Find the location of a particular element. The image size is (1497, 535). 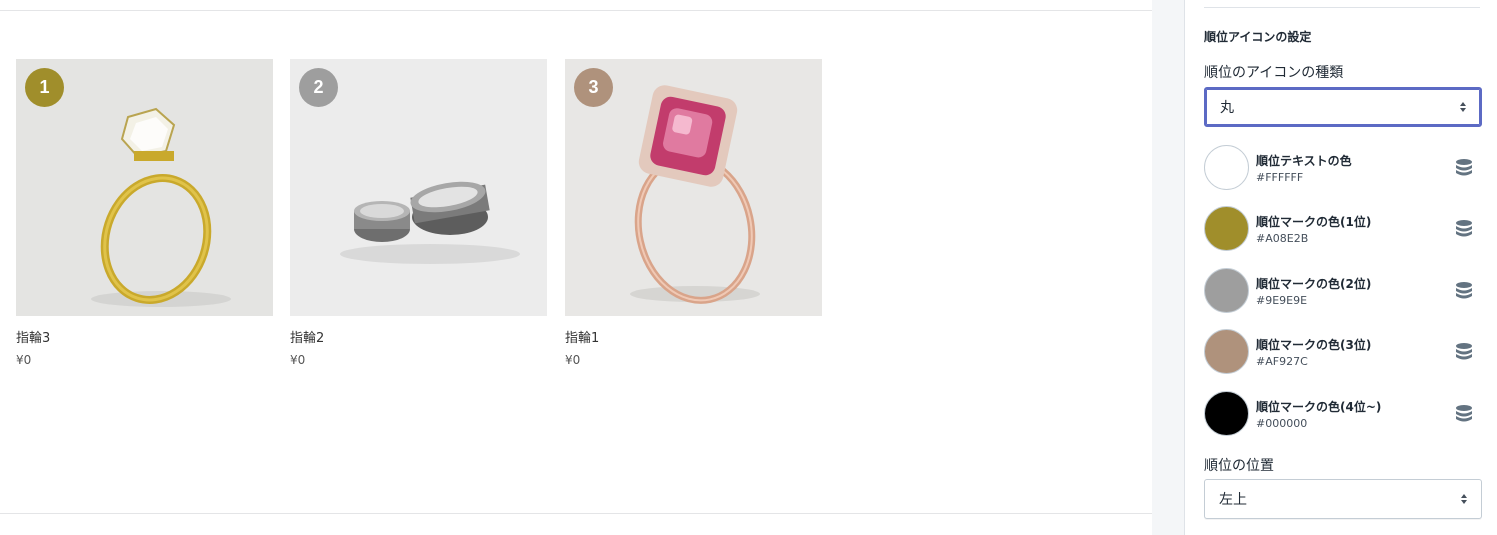

color-hex-value: #FFFFFF is located at coordinates (1280, 177).